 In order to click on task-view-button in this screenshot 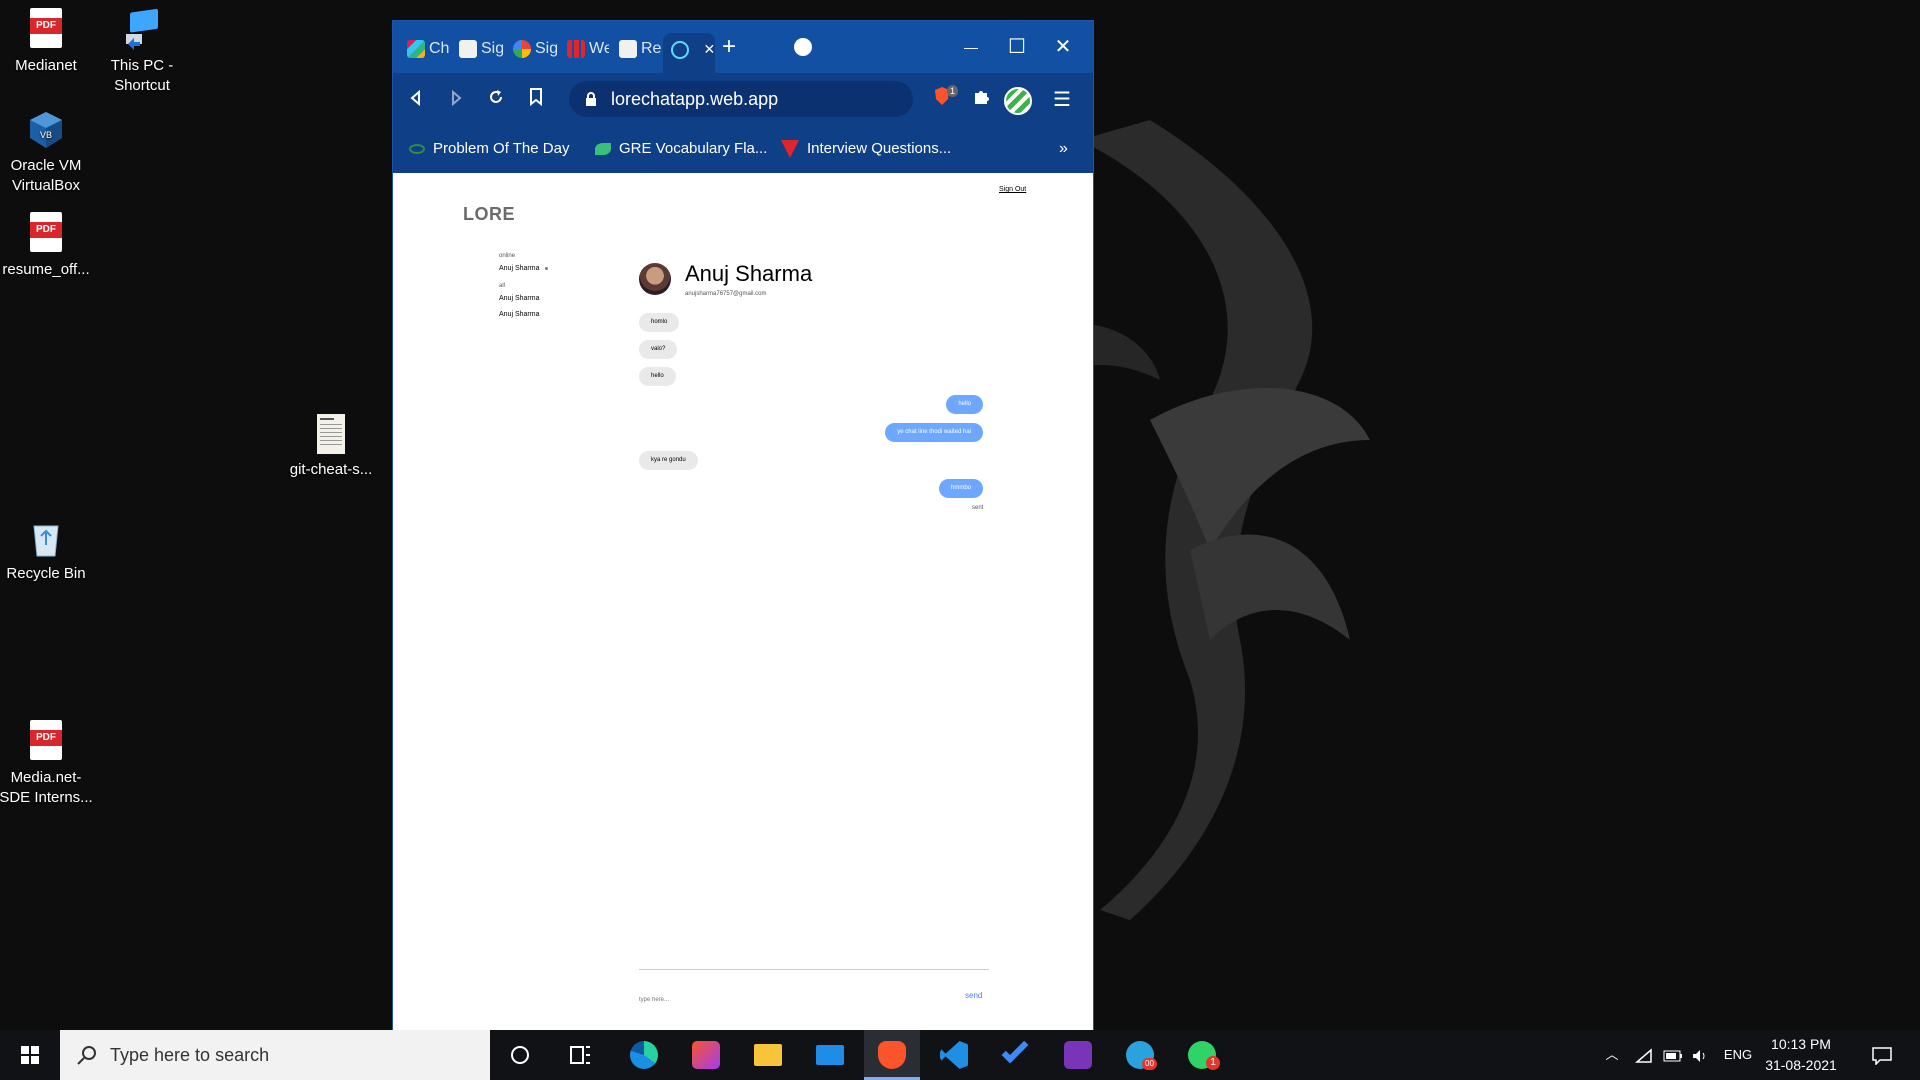, I will do `click(580, 1055)`.